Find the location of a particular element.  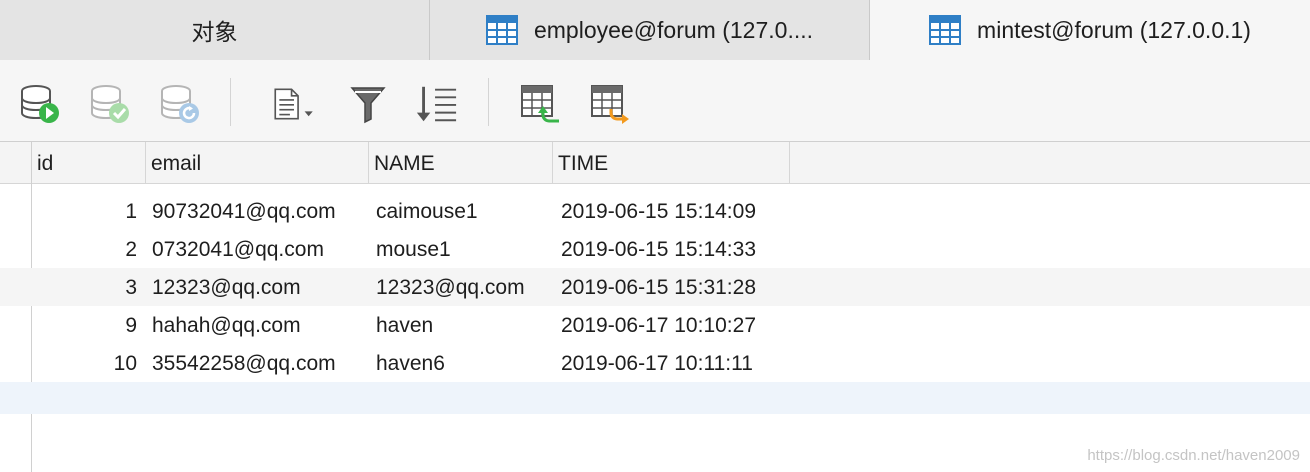

column-header-name: NAME is located at coordinates (461, 163).